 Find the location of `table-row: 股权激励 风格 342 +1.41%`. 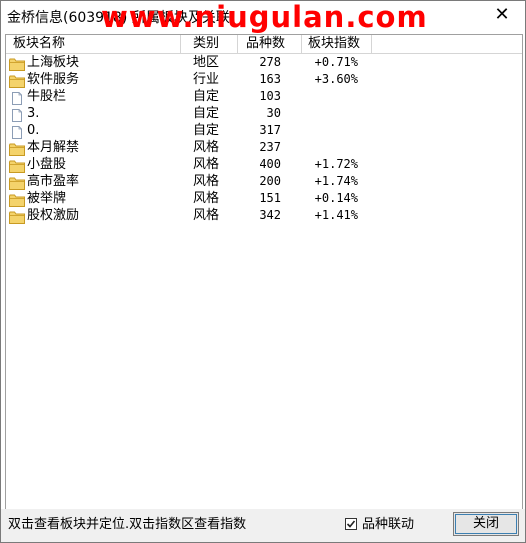

table-row: 股权激励 风格 342 +1.41% is located at coordinates (264, 215).